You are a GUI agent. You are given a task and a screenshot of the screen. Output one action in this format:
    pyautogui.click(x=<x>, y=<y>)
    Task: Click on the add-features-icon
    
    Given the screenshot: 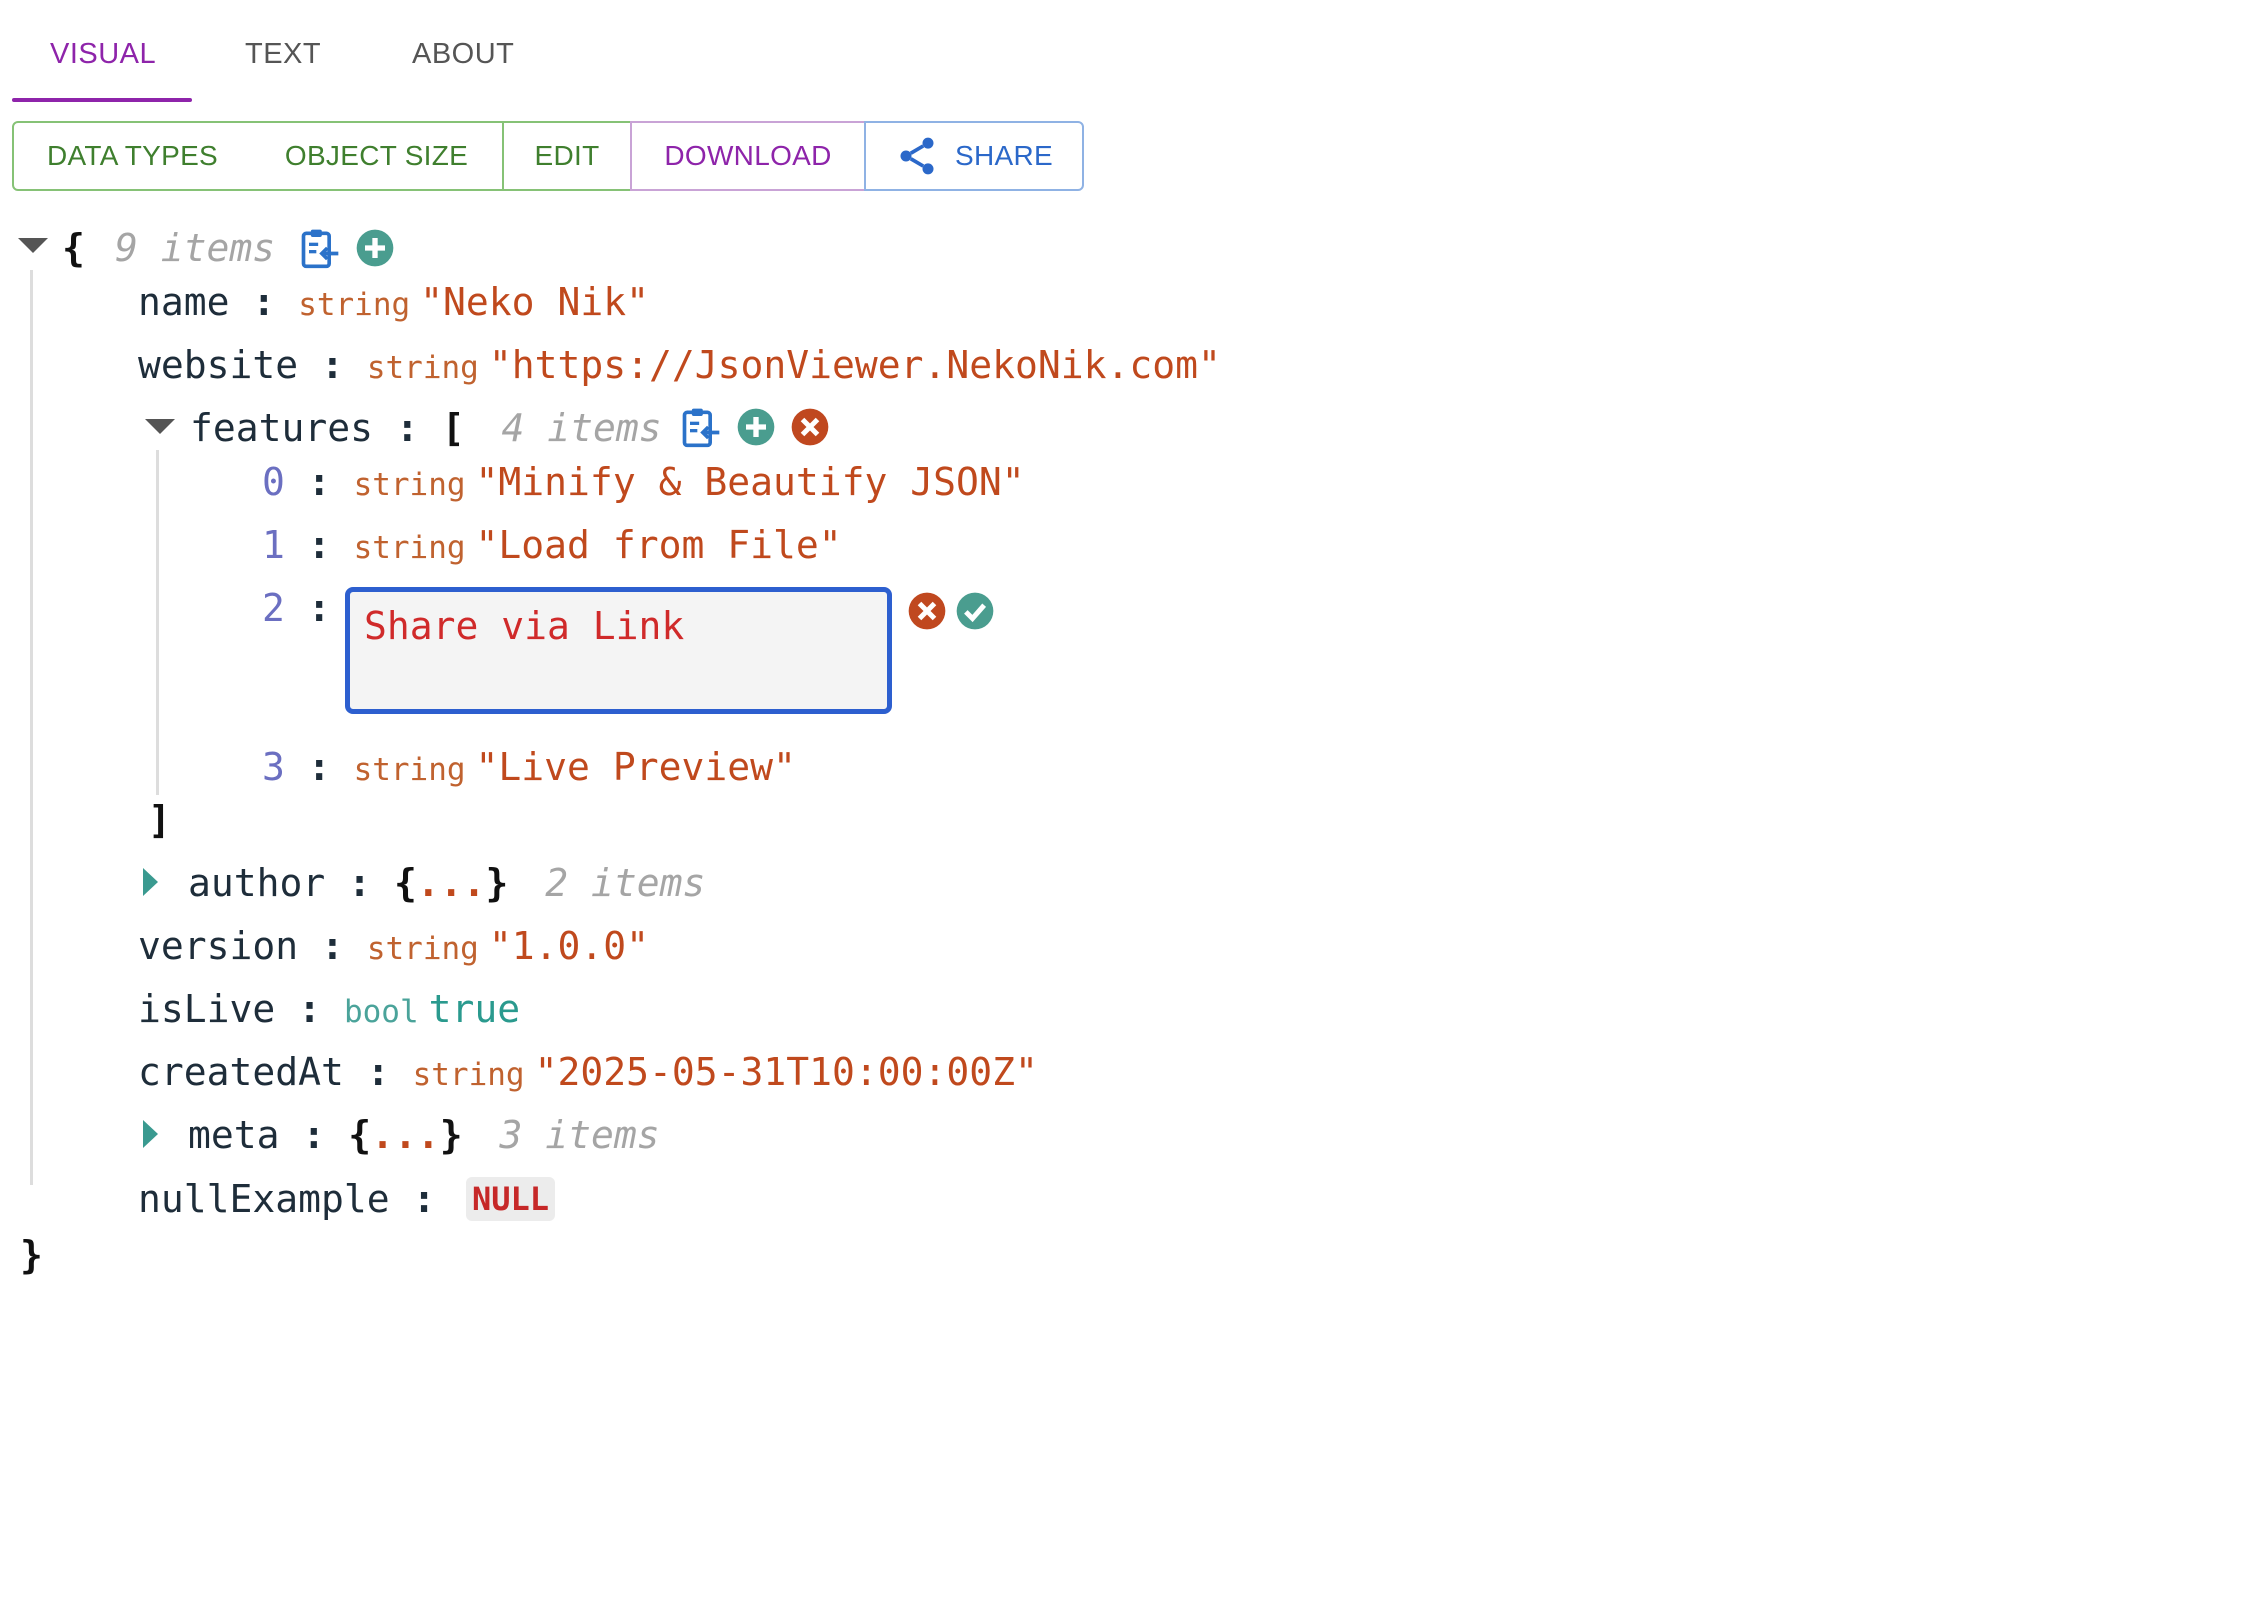 What is the action you would take?
    pyautogui.click(x=756, y=427)
    